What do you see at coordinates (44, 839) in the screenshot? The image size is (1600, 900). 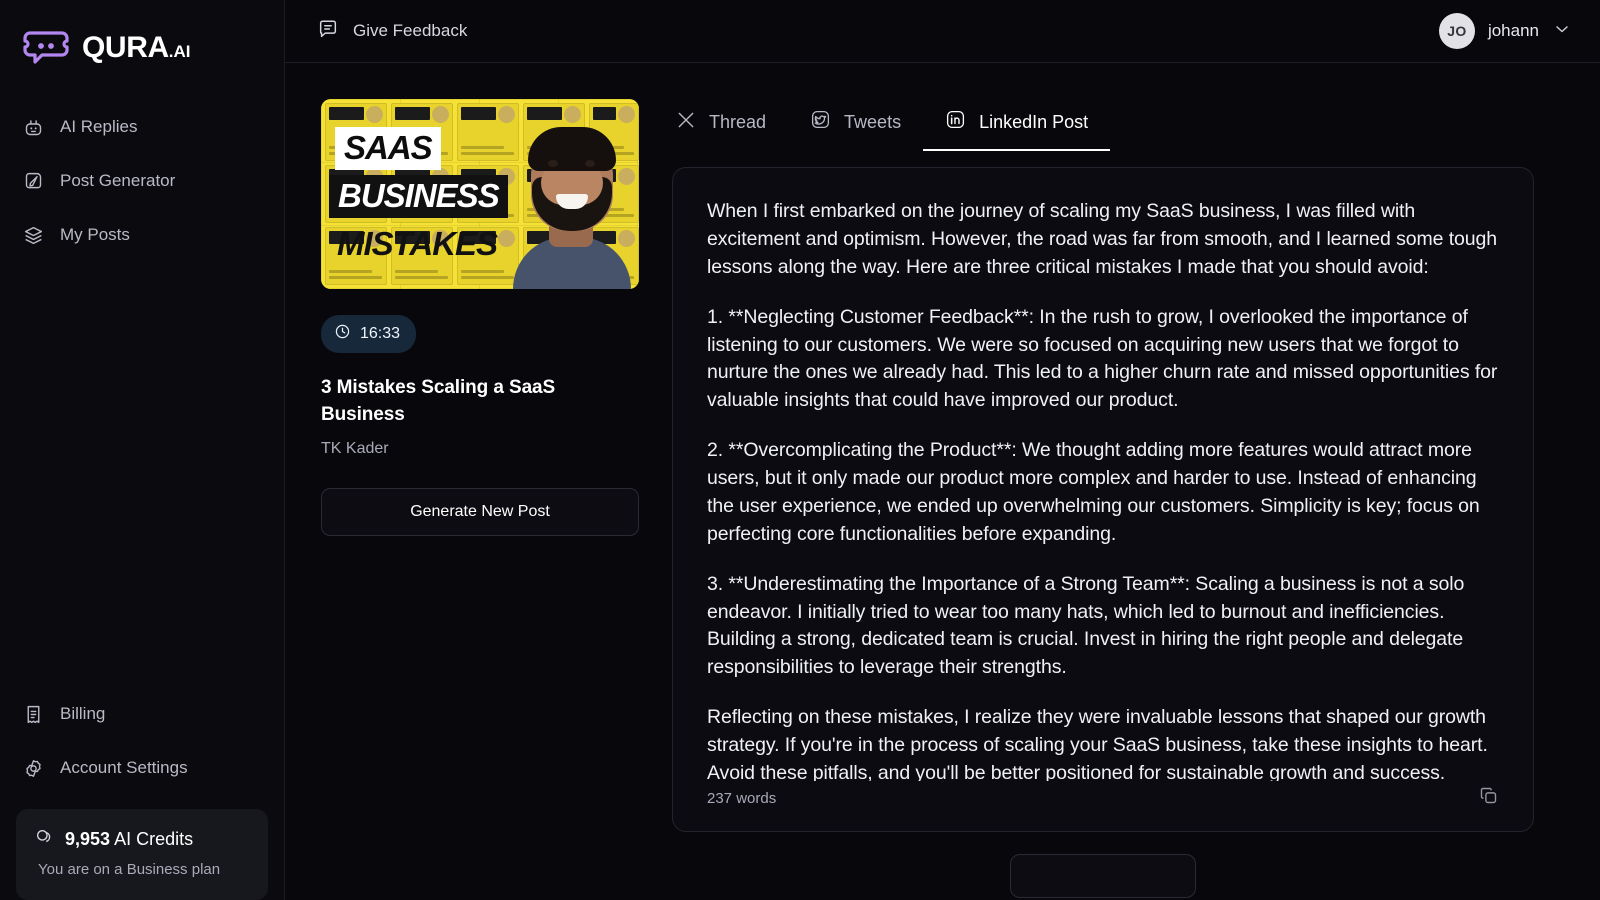 I see `coins-icon` at bounding box center [44, 839].